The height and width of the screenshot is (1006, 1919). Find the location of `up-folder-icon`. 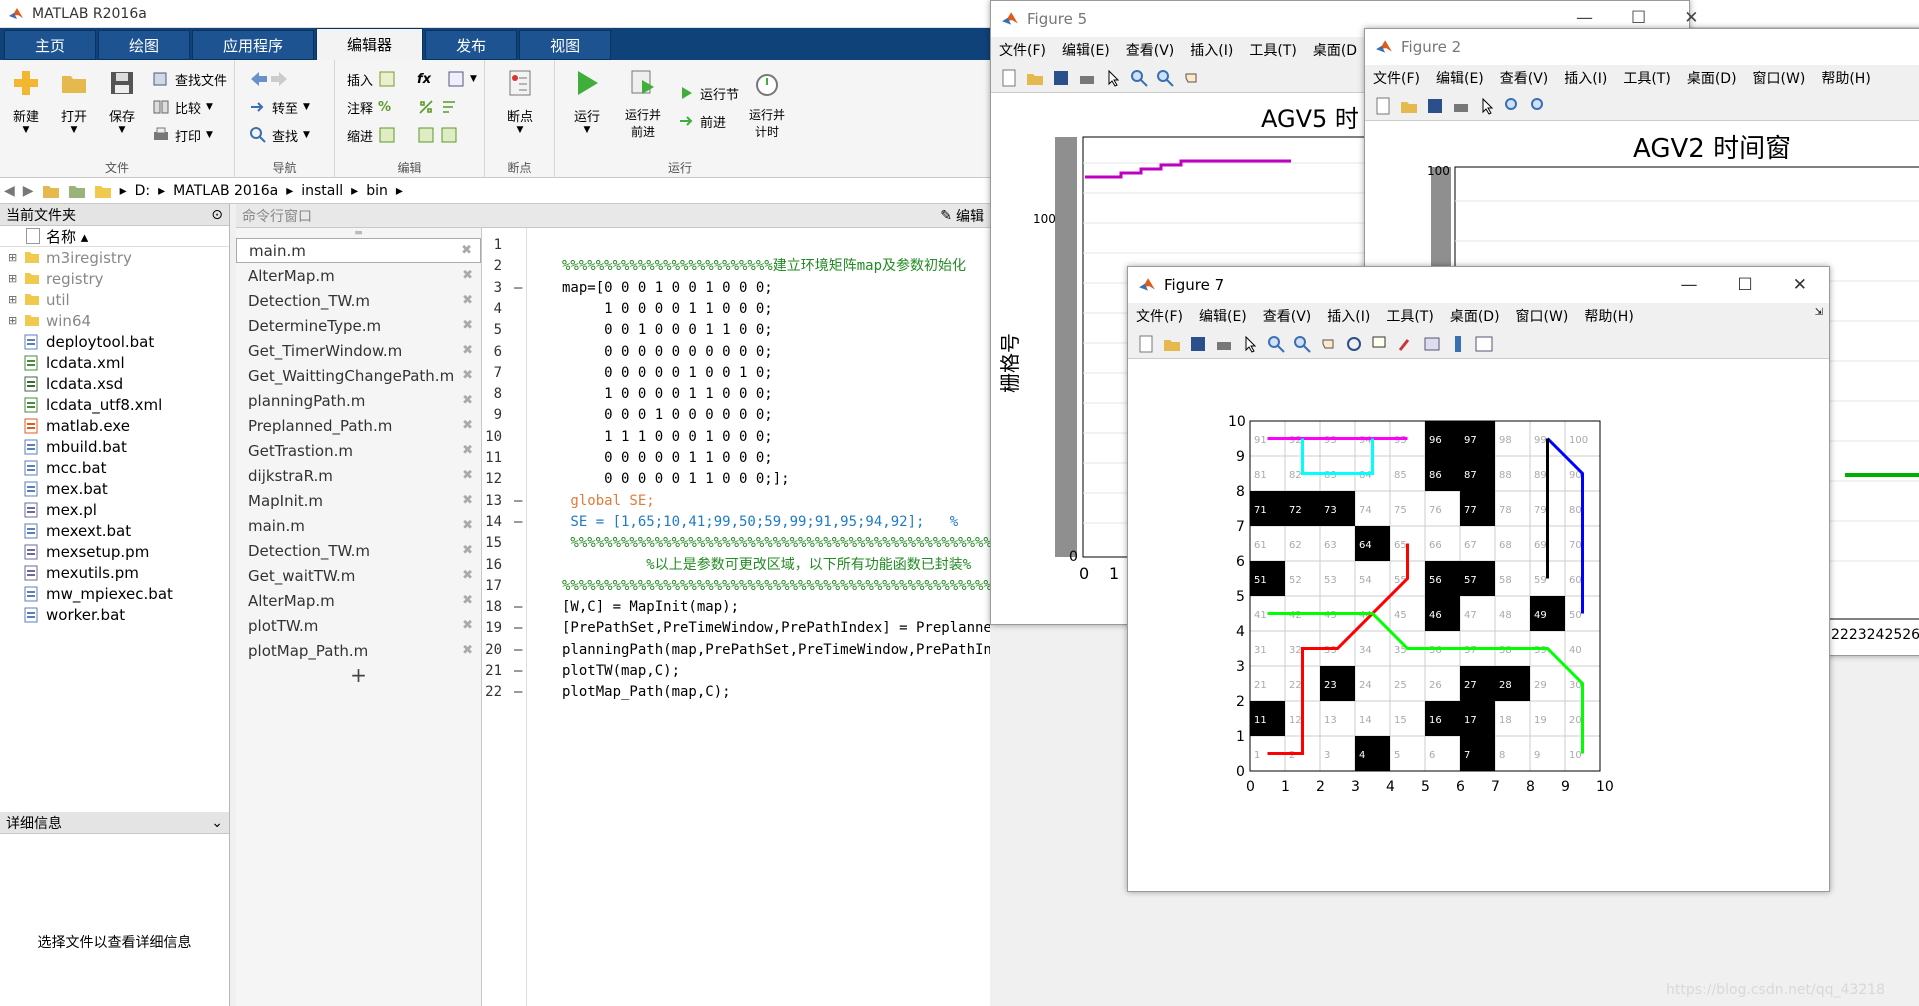

up-folder-icon is located at coordinates (51, 191).